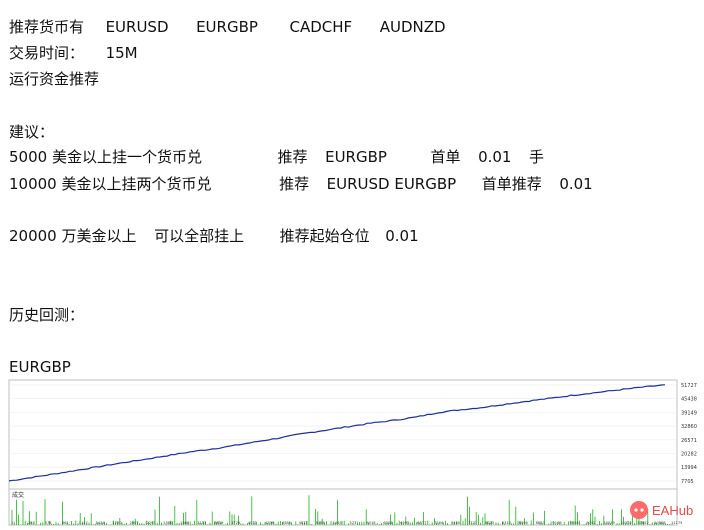 This screenshot has height=530, width=704. Describe the element at coordinates (558, 523) in the screenshot. I see `x-tick-label: 9169` at that location.